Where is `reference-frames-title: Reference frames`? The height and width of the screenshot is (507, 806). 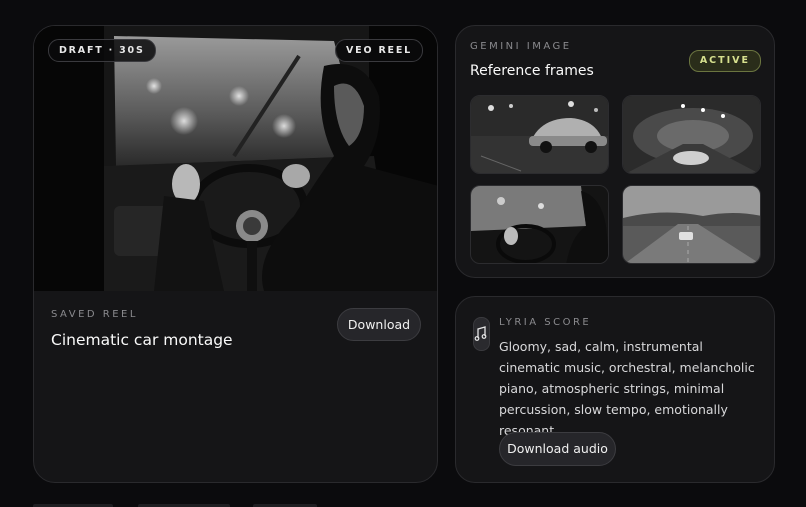
reference-frames-title: Reference frames is located at coordinates (532, 71).